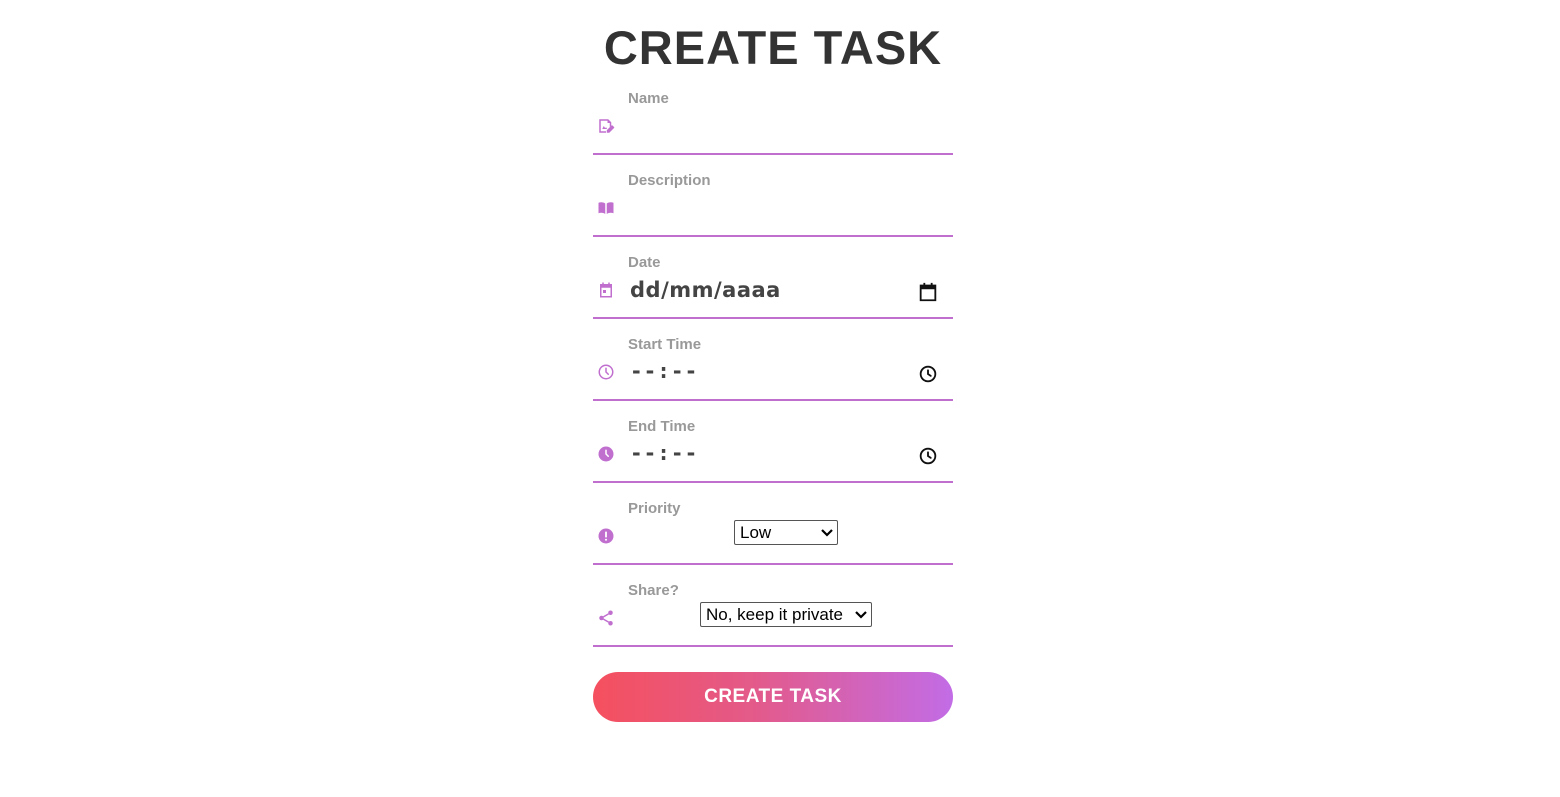 The height and width of the screenshot is (797, 1560). I want to click on priority-field: Priority Low, so click(773, 524).